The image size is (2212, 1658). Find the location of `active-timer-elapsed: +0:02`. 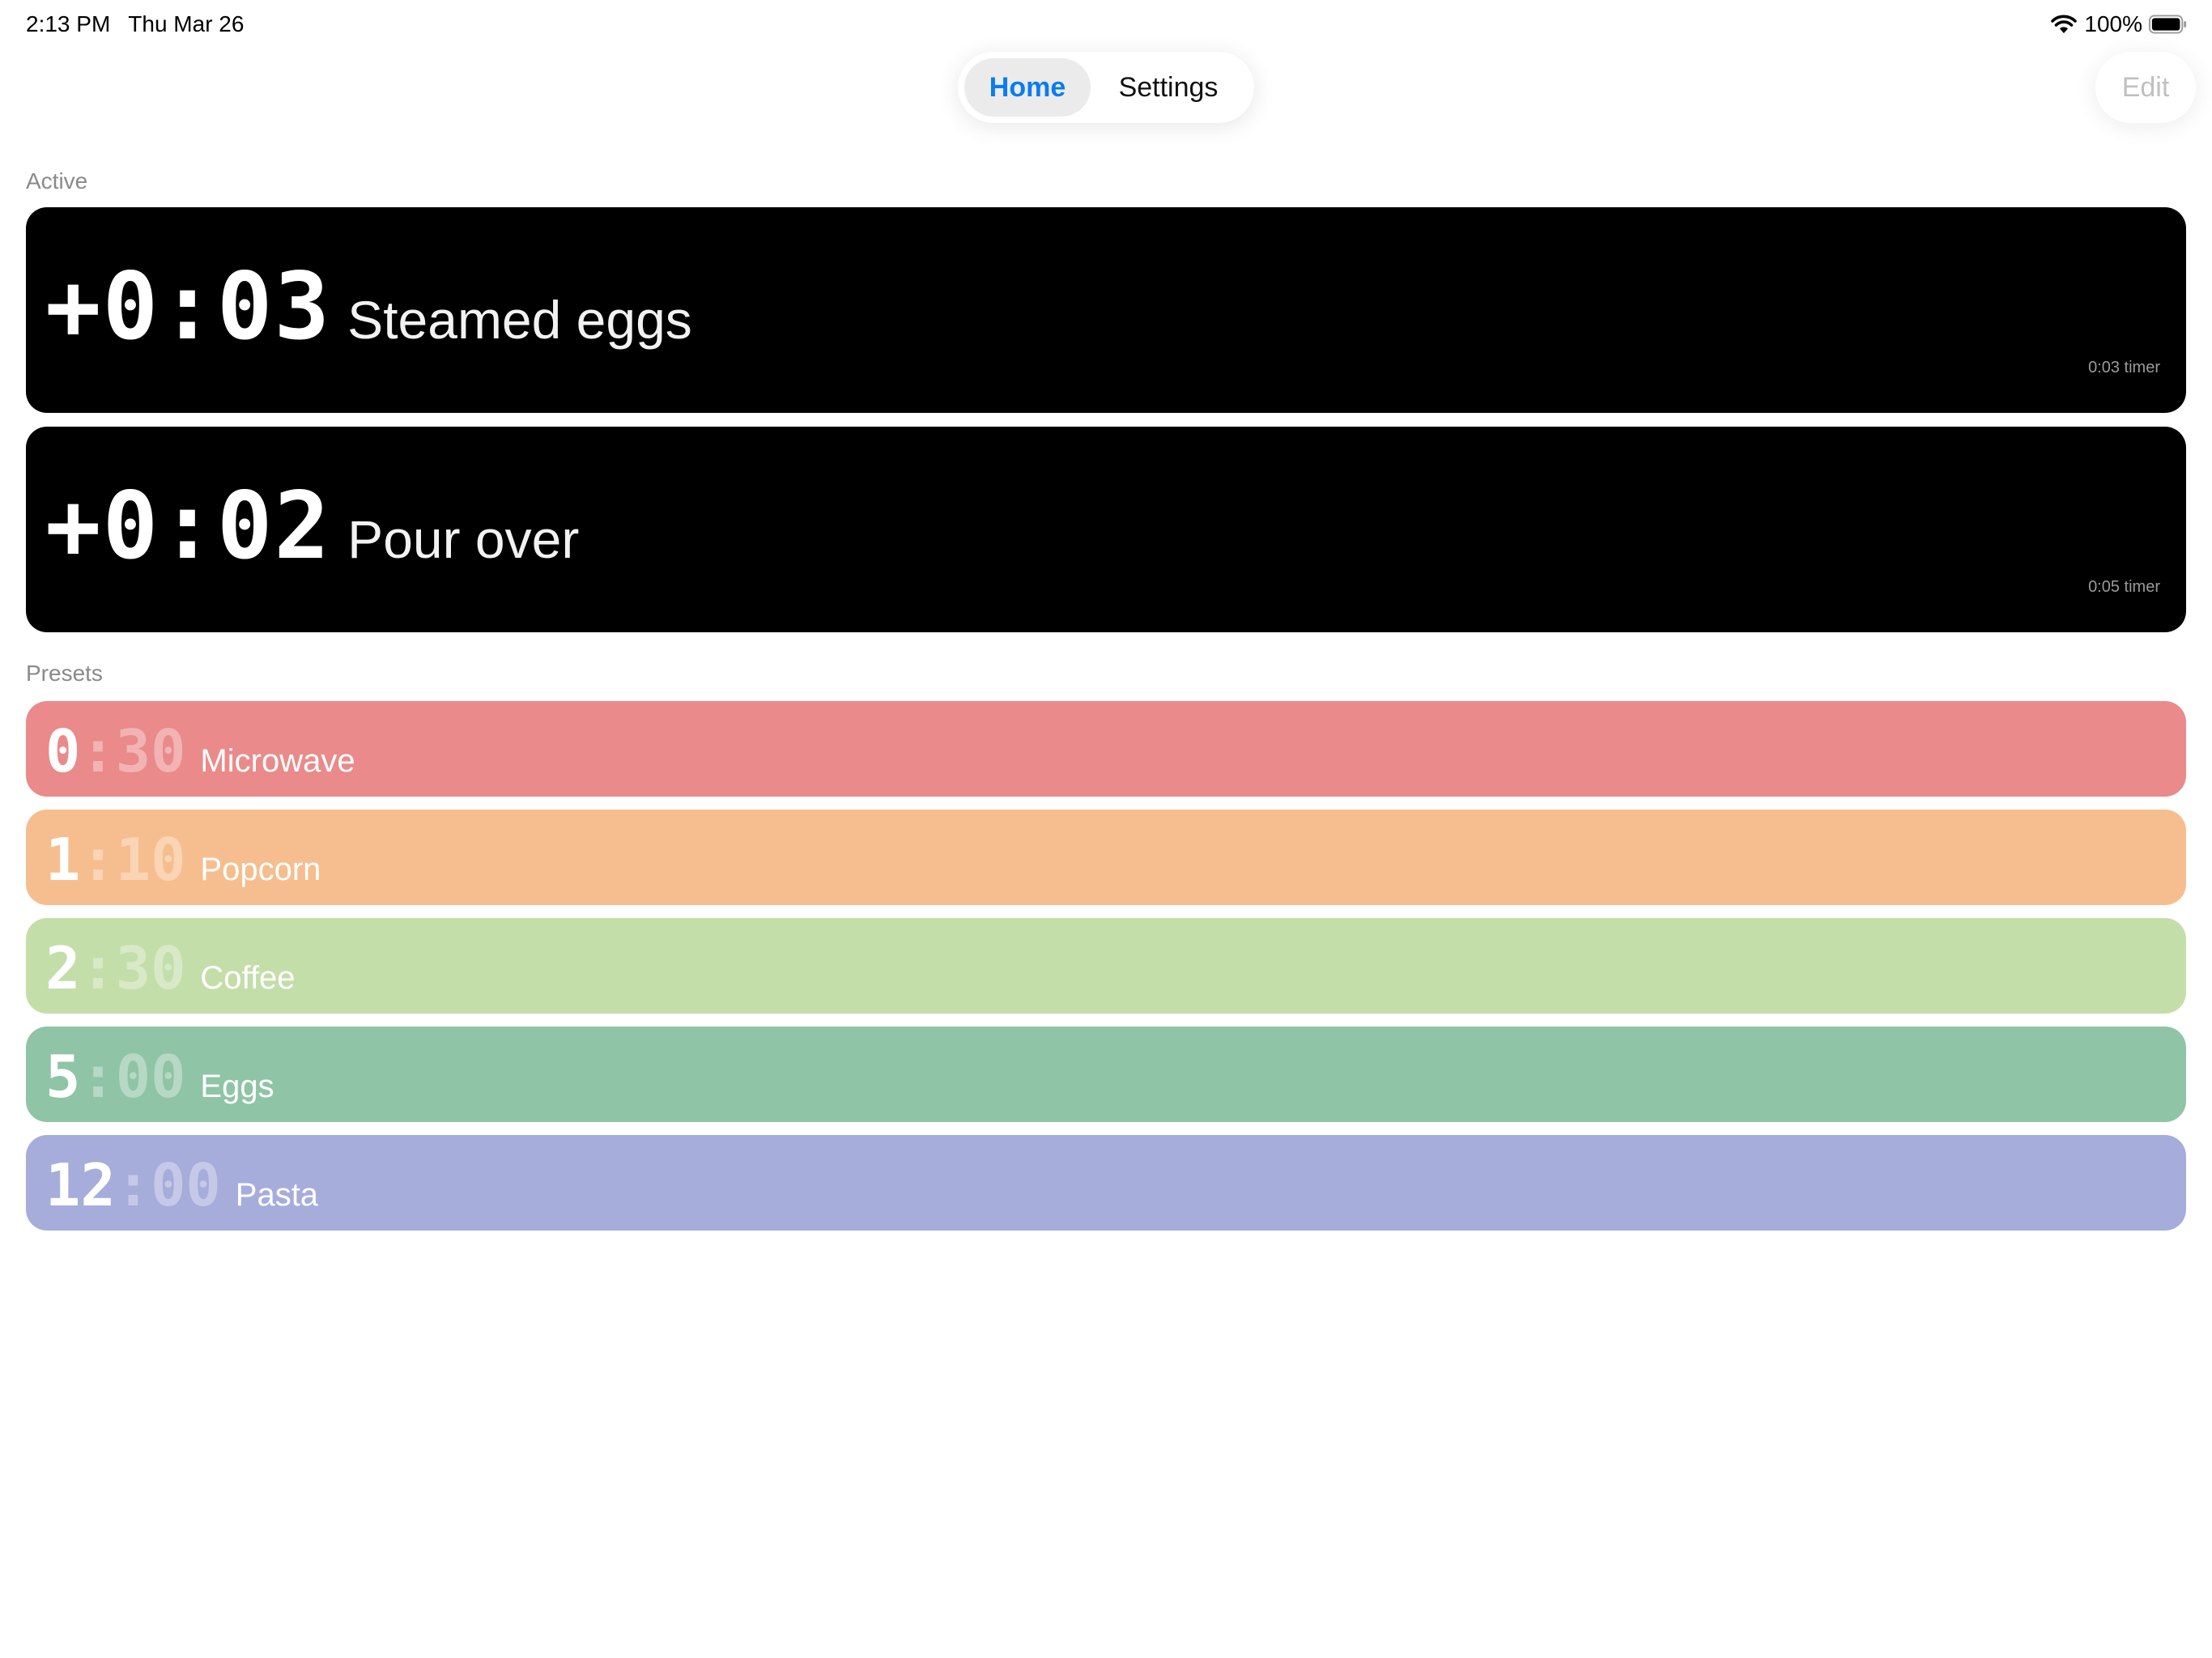

active-timer-elapsed: +0:02 is located at coordinates (188, 526).